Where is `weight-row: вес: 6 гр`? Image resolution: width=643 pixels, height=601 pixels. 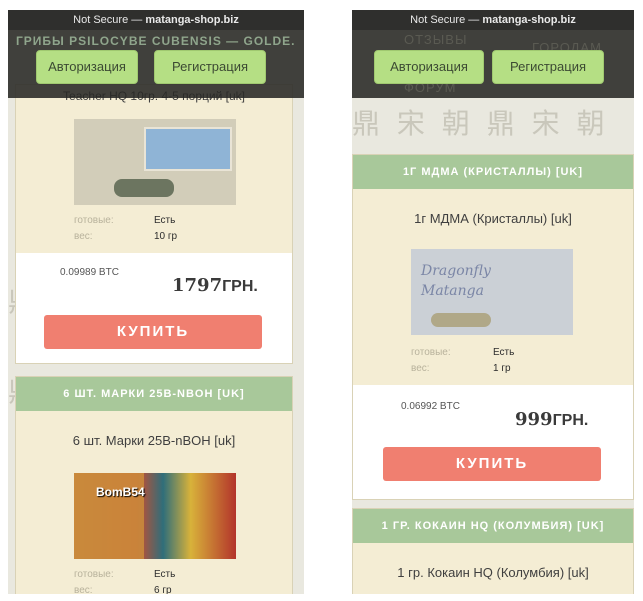
weight-row: вес: 6 гр is located at coordinates (154, 589).